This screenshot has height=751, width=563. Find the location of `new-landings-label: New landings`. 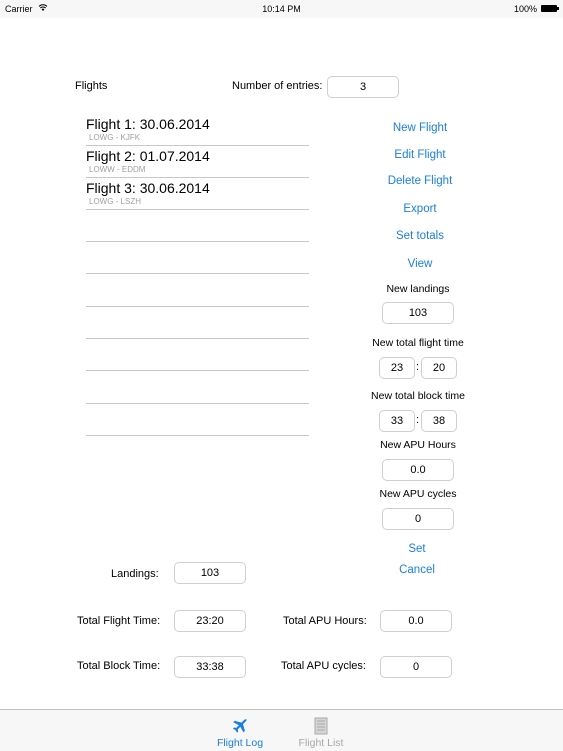

new-landings-label: New landings is located at coordinates (418, 289).